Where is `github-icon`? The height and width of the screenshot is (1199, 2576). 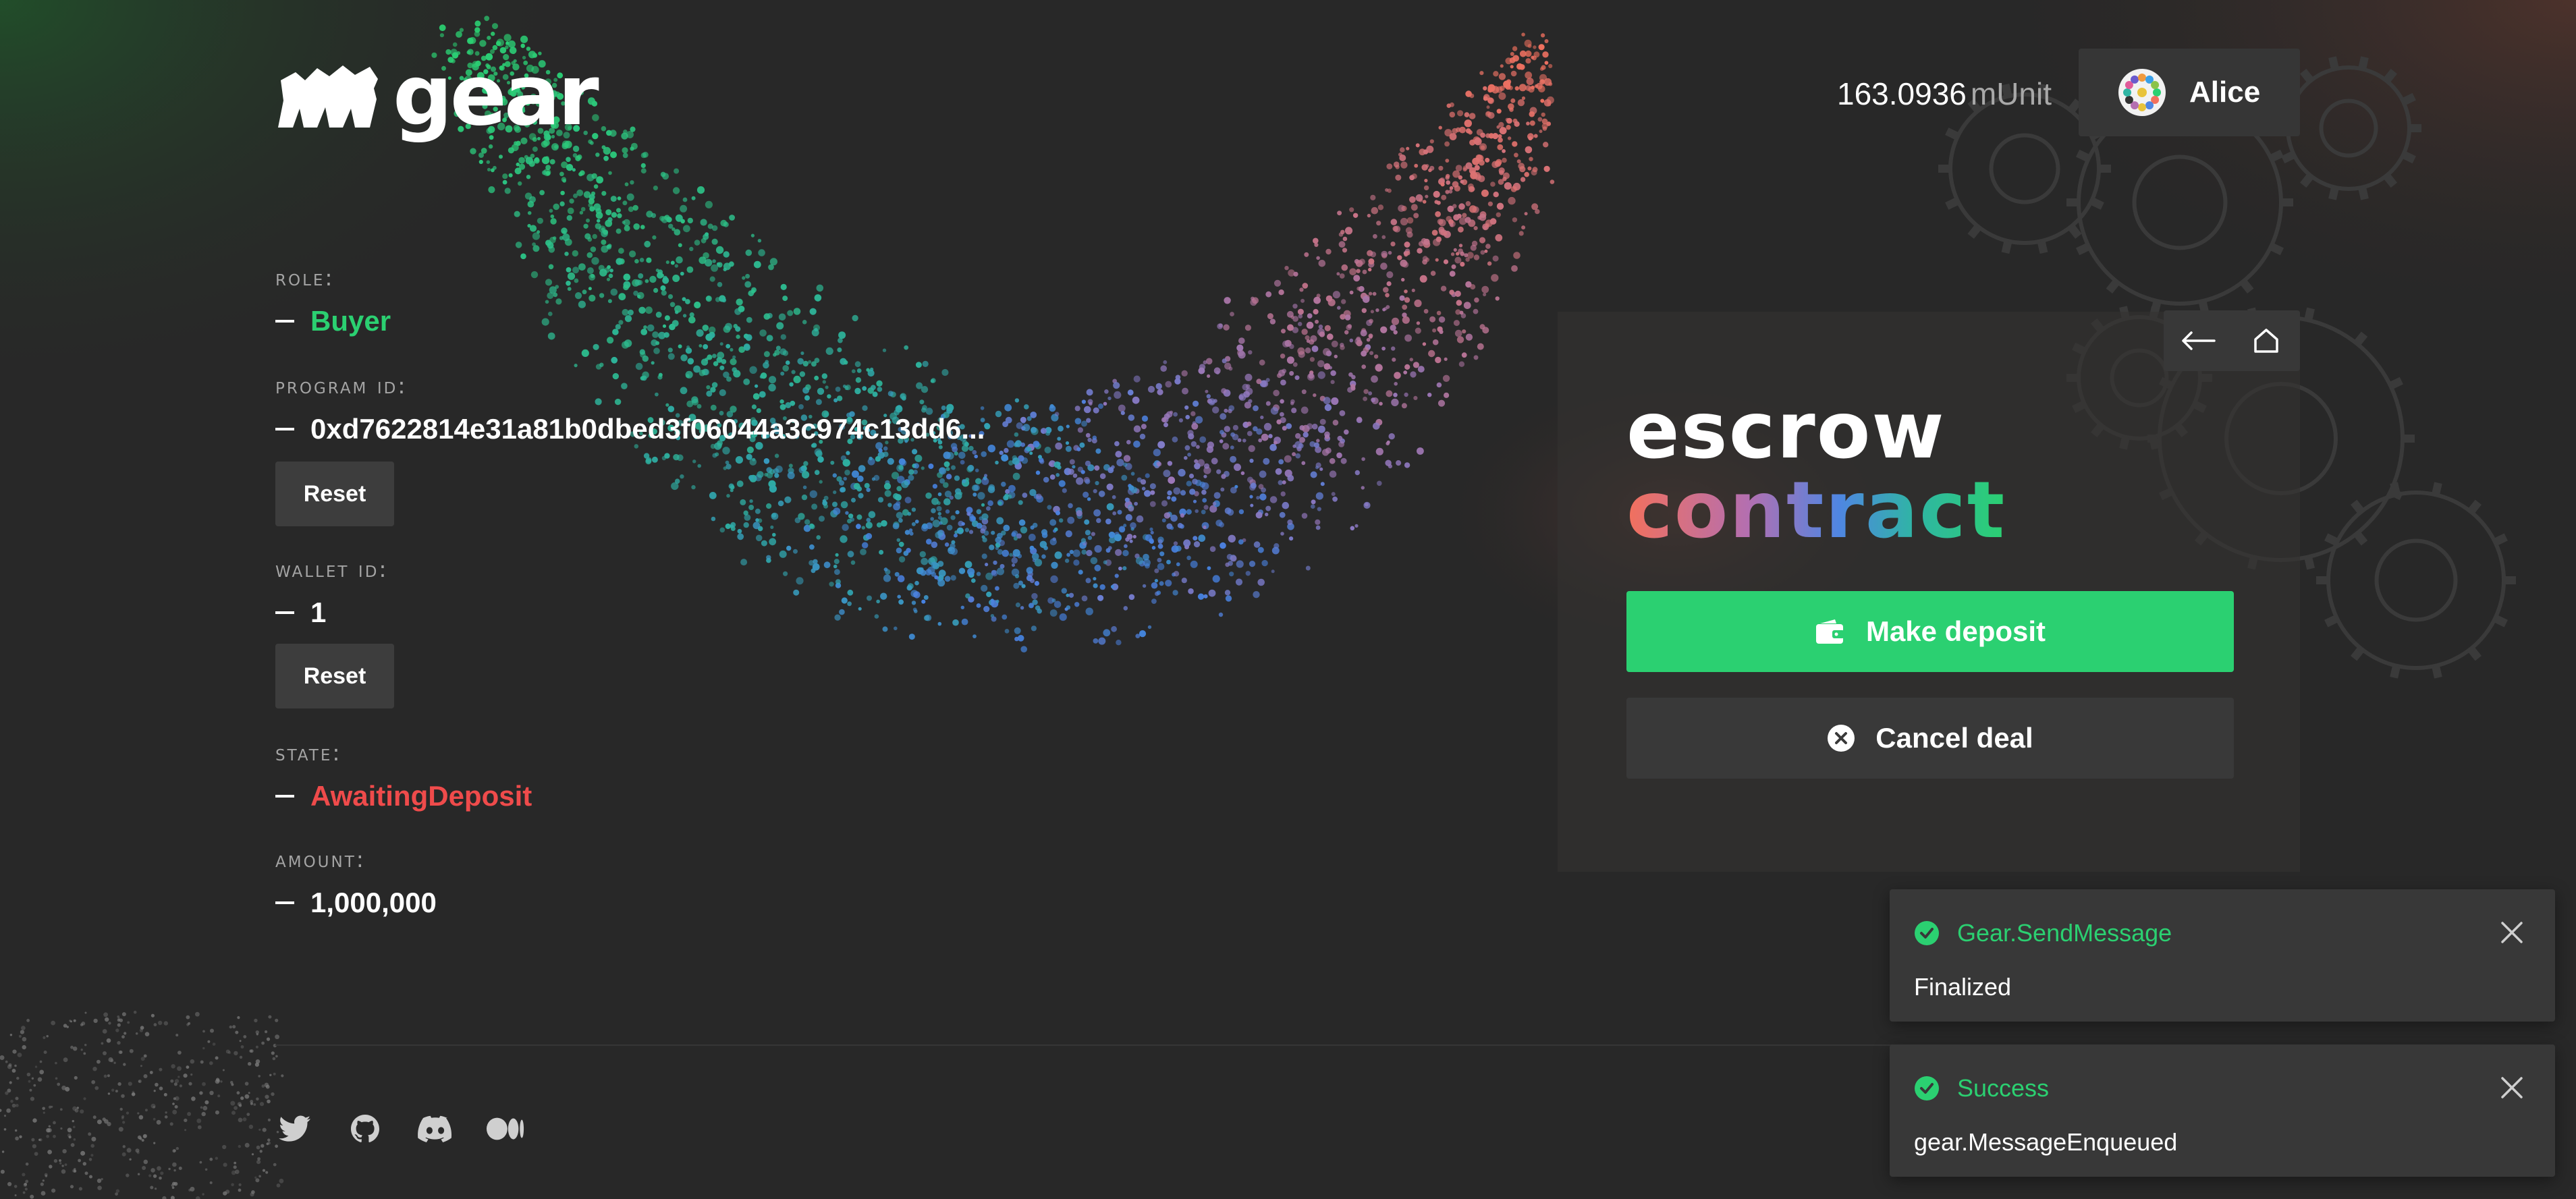
github-icon is located at coordinates (365, 1128).